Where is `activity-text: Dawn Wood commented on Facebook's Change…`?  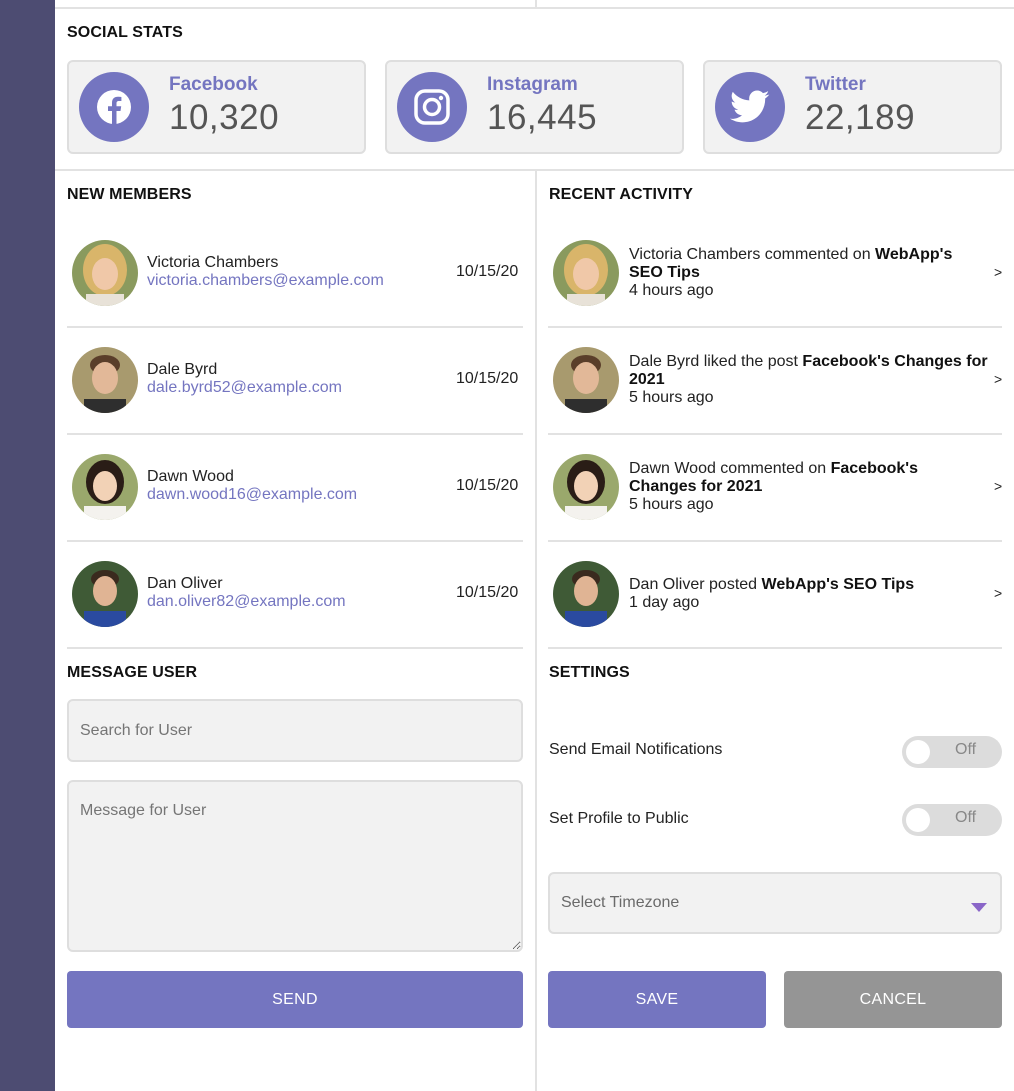
activity-text: Dawn Wood commented on Facebook's Change… is located at coordinates (773, 477).